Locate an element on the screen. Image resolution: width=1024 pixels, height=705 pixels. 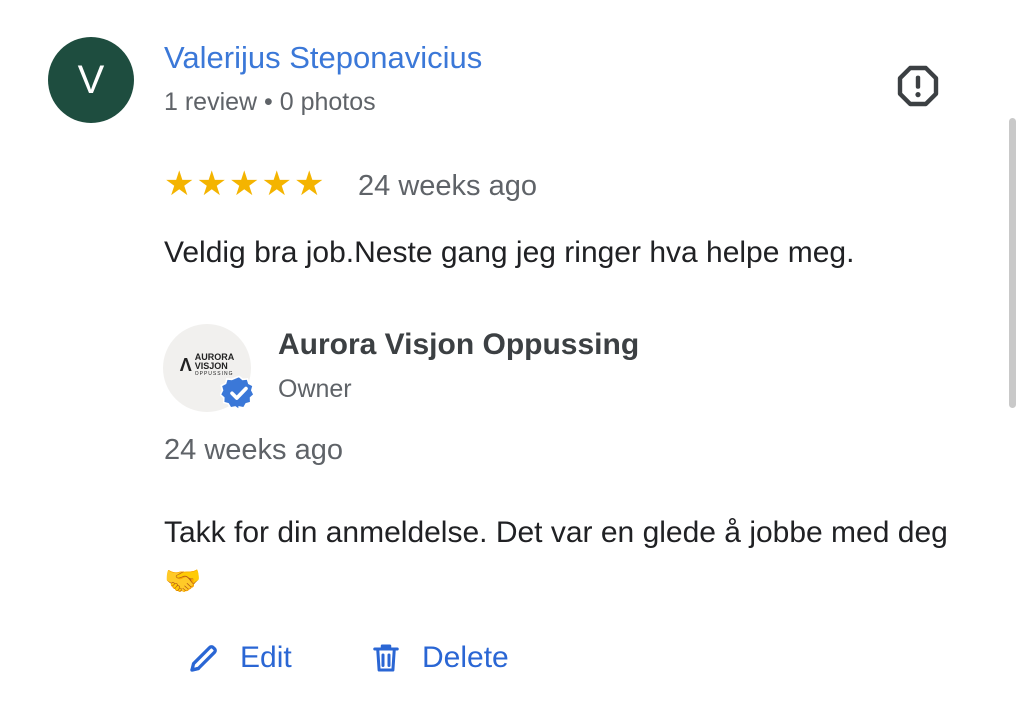
reviewer-stats: 1 review • 0 photos is located at coordinates (270, 102).